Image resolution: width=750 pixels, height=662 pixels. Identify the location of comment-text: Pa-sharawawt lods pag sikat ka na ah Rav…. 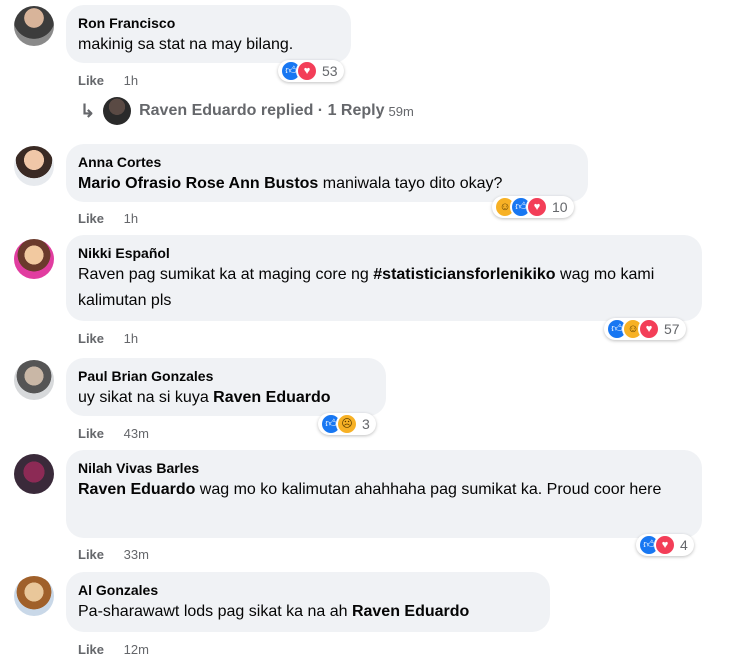
(308, 612).